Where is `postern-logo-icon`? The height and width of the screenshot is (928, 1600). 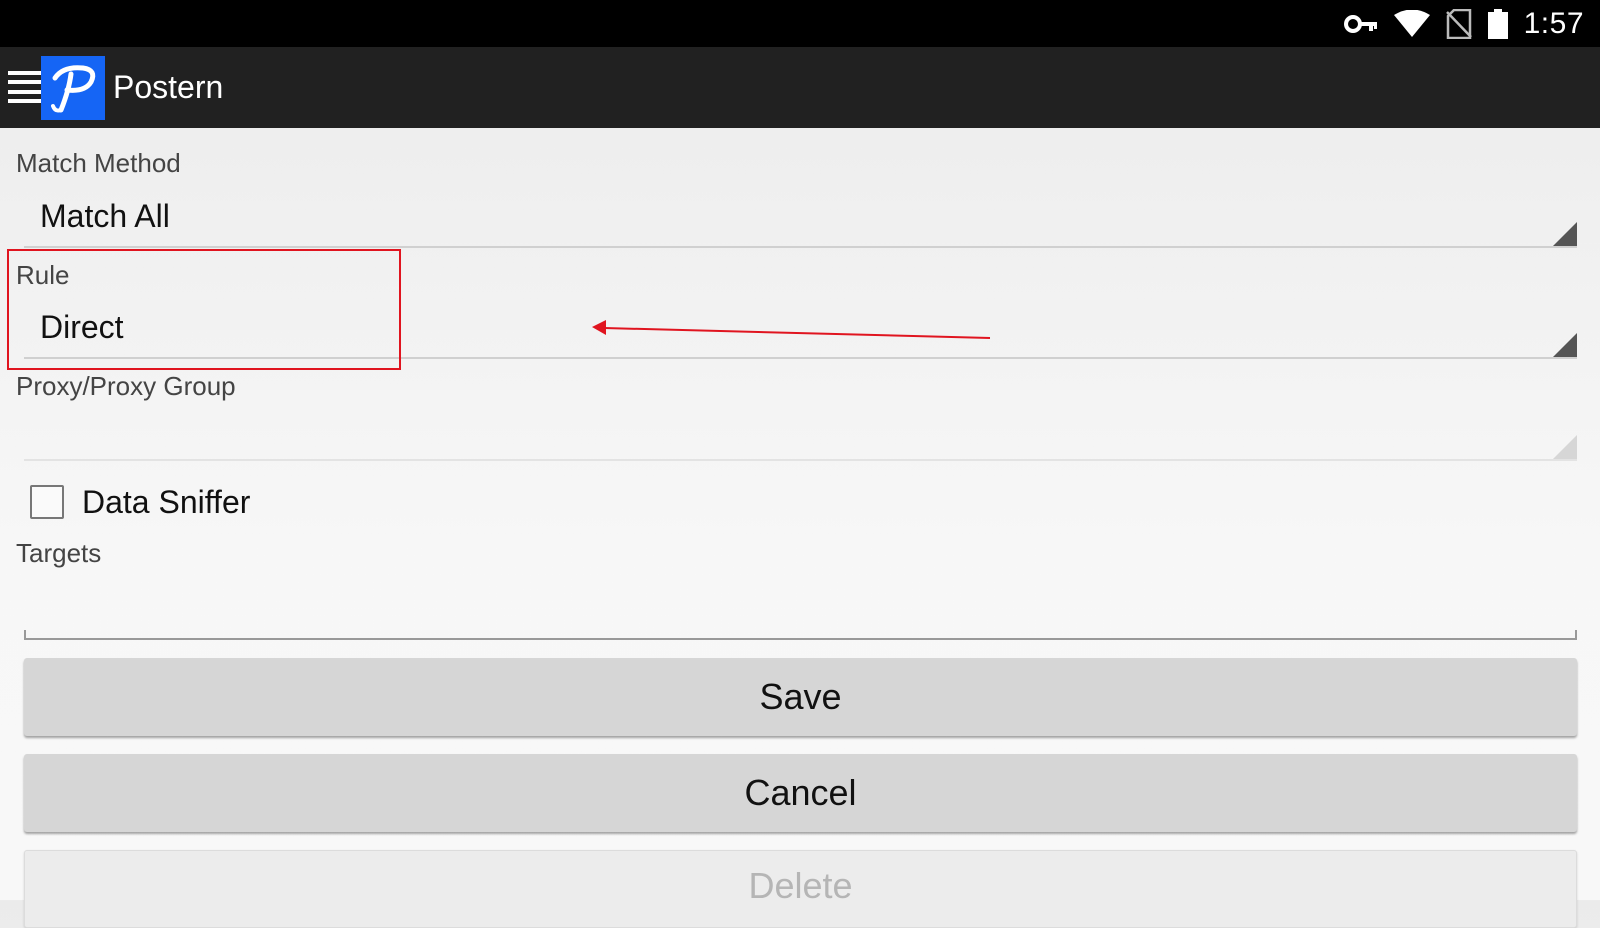
postern-logo-icon is located at coordinates (73, 88).